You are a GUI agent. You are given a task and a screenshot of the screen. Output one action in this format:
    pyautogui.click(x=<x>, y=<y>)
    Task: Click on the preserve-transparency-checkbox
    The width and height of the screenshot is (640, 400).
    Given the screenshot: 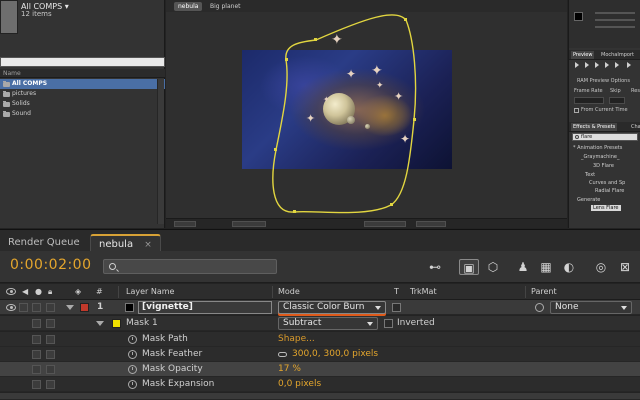 What is the action you would take?
    pyautogui.click(x=396, y=307)
    